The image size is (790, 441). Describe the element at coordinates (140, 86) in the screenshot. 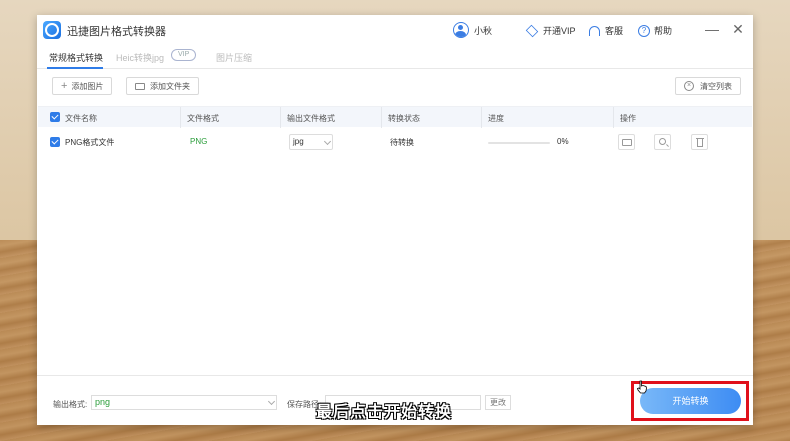

I see `folder-icon` at that location.